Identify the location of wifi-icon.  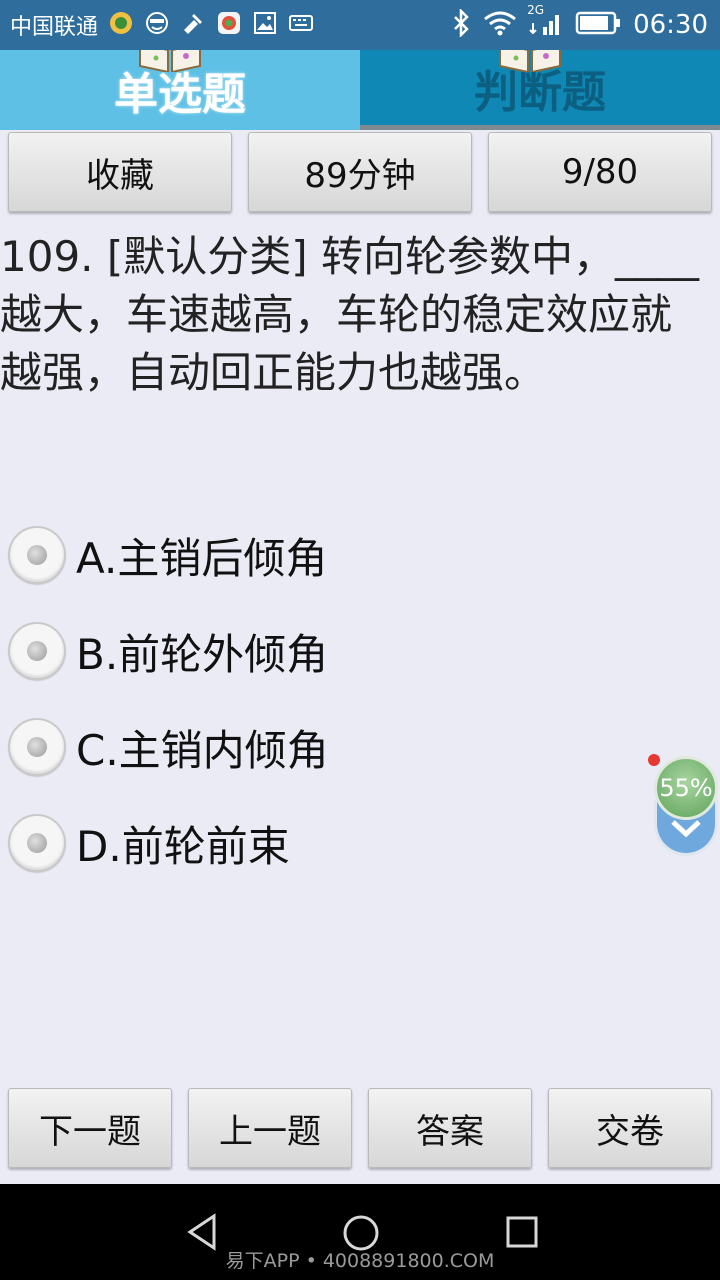
(500, 25).